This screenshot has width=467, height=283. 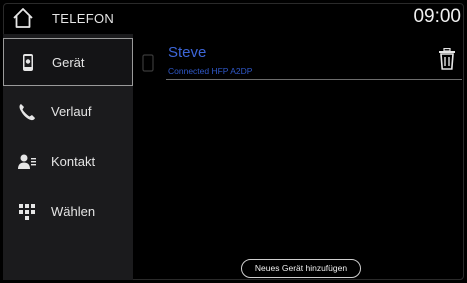 I want to click on dialpad-icon, so click(x=27, y=212).